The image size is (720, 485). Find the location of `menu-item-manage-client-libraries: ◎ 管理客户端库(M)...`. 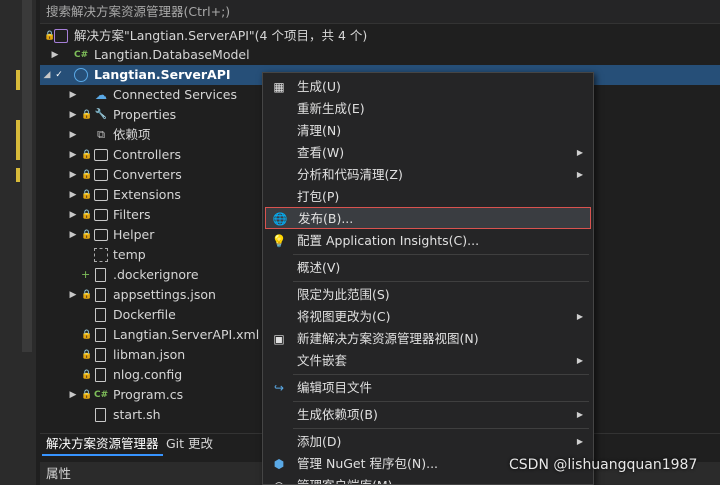

menu-item-manage-client-libraries: ◎ 管理客户端库(M)... is located at coordinates (428, 479).